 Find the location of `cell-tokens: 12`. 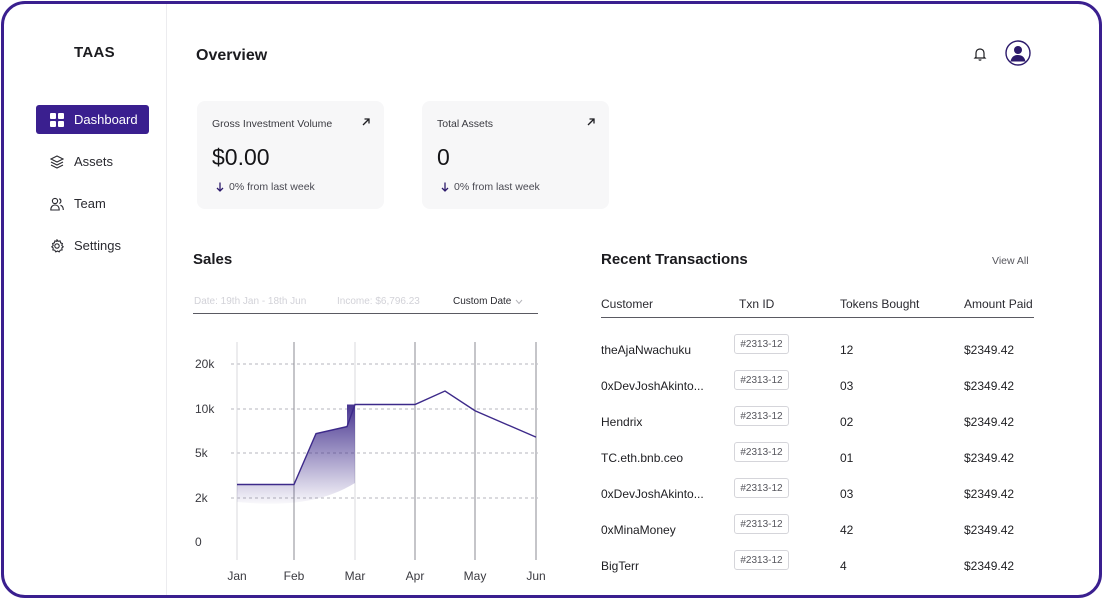

cell-tokens: 12 is located at coordinates (847, 350).